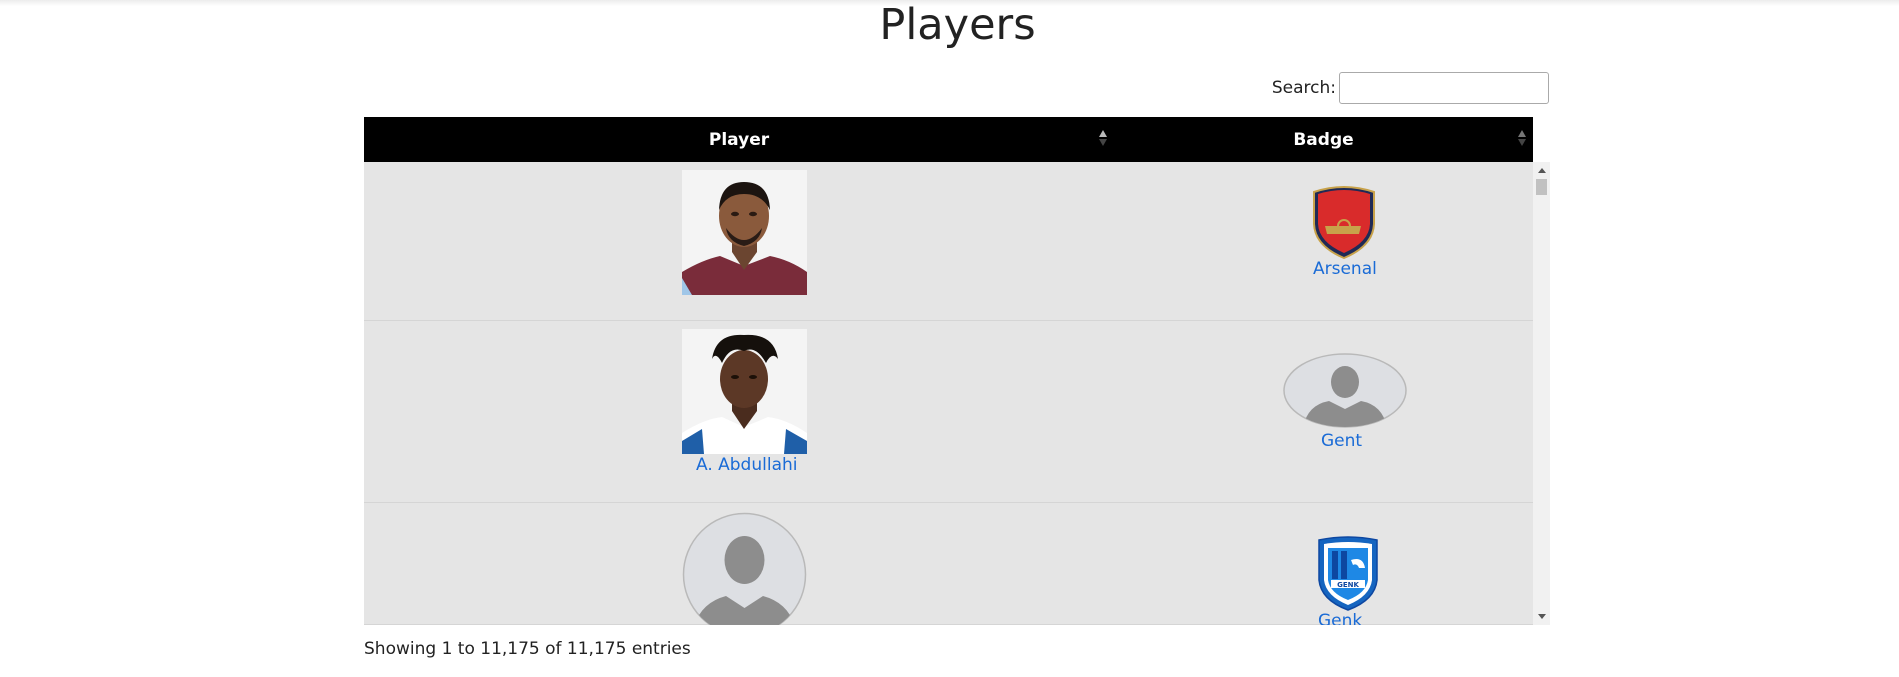  I want to click on table-row: GENK Genk, so click(948, 564).